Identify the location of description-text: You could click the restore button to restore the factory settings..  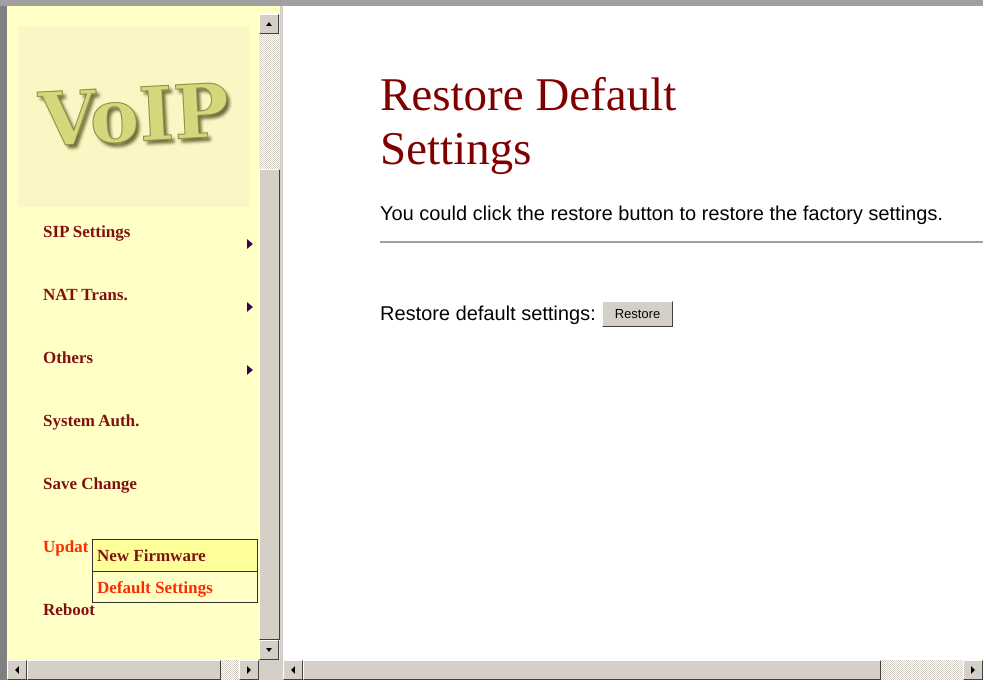
(662, 214).